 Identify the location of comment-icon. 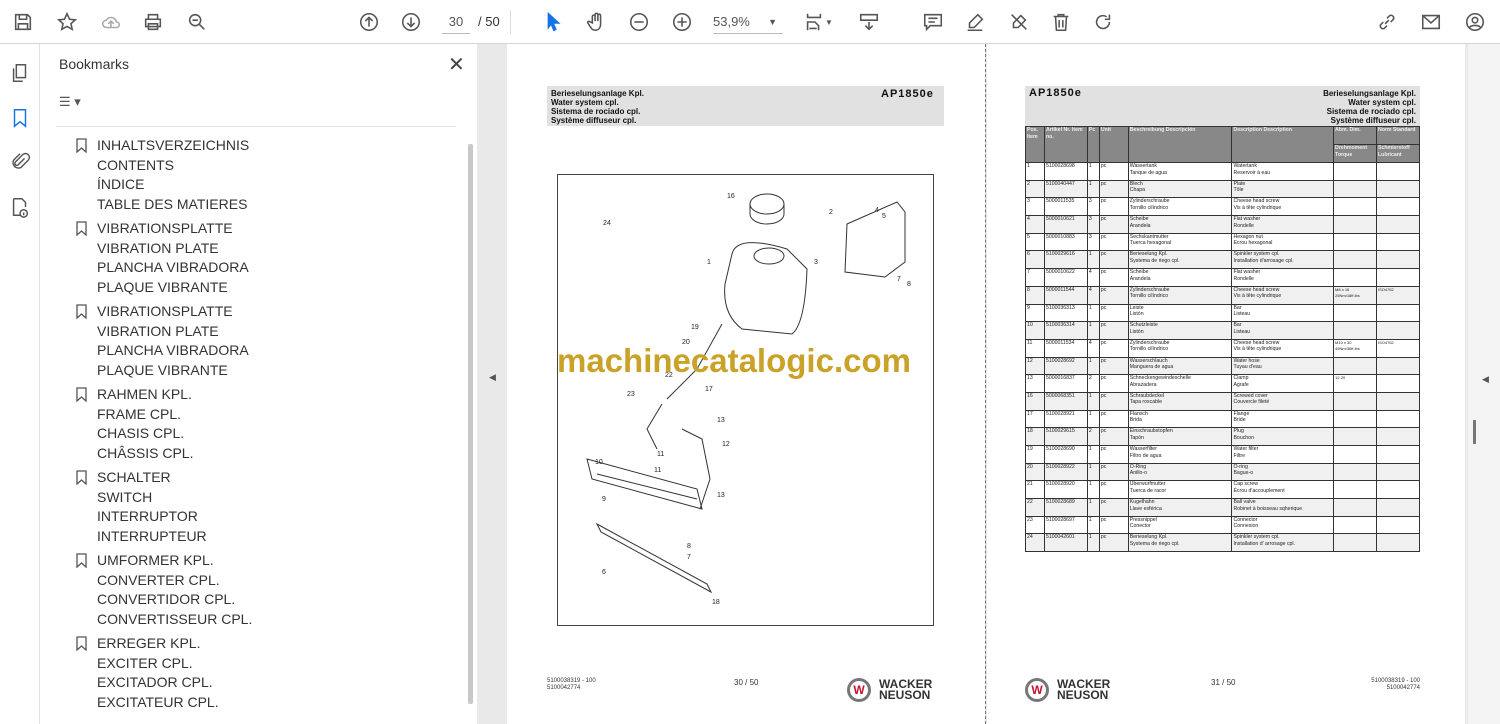
(933, 22).